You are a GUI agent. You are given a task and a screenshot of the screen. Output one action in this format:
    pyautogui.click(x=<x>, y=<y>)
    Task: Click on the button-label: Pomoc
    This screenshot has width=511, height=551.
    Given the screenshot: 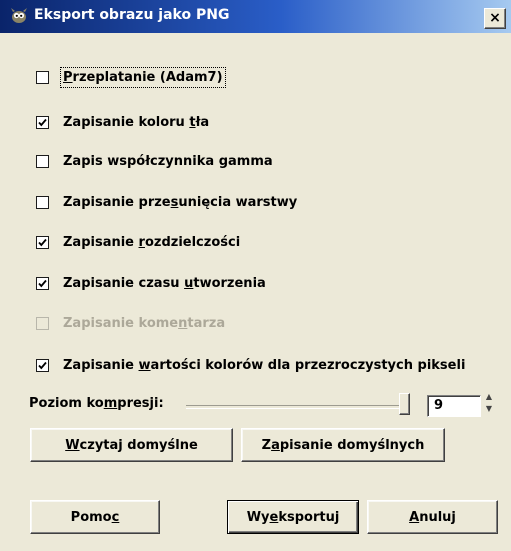 What is the action you would take?
    pyautogui.click(x=95, y=517)
    